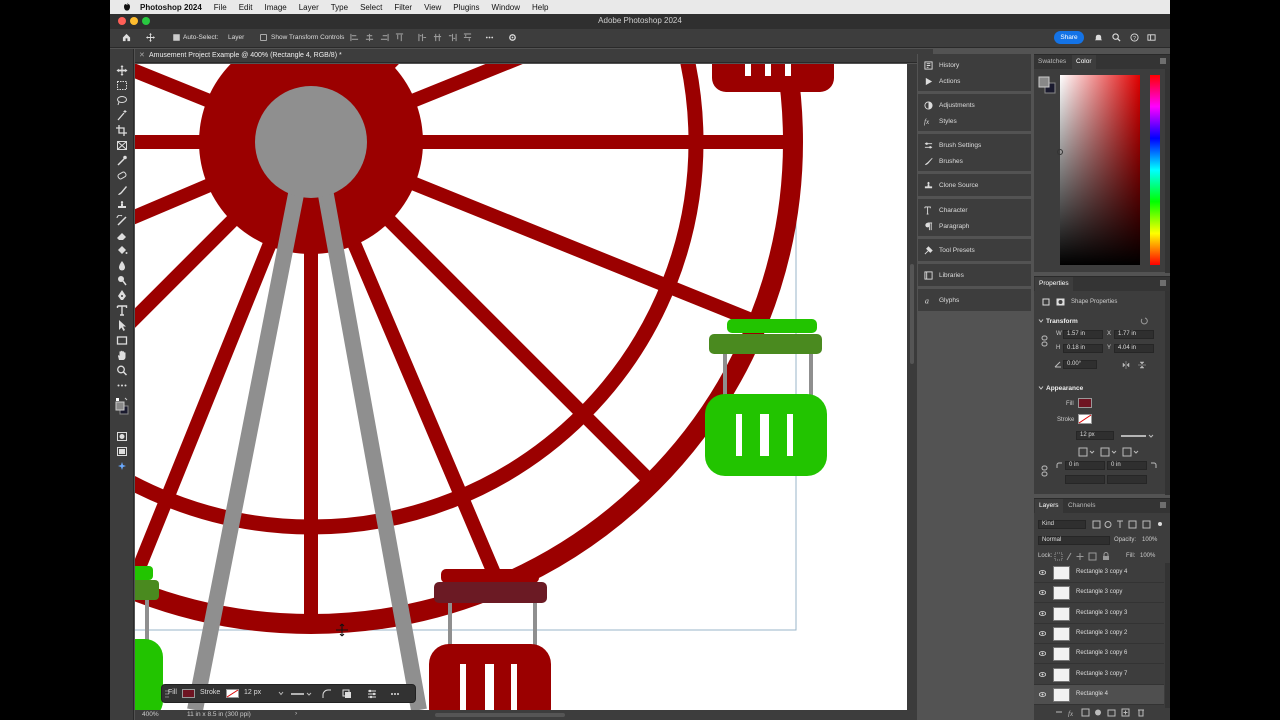 The image size is (1280, 720). I want to click on more-icon, so click(395, 694).